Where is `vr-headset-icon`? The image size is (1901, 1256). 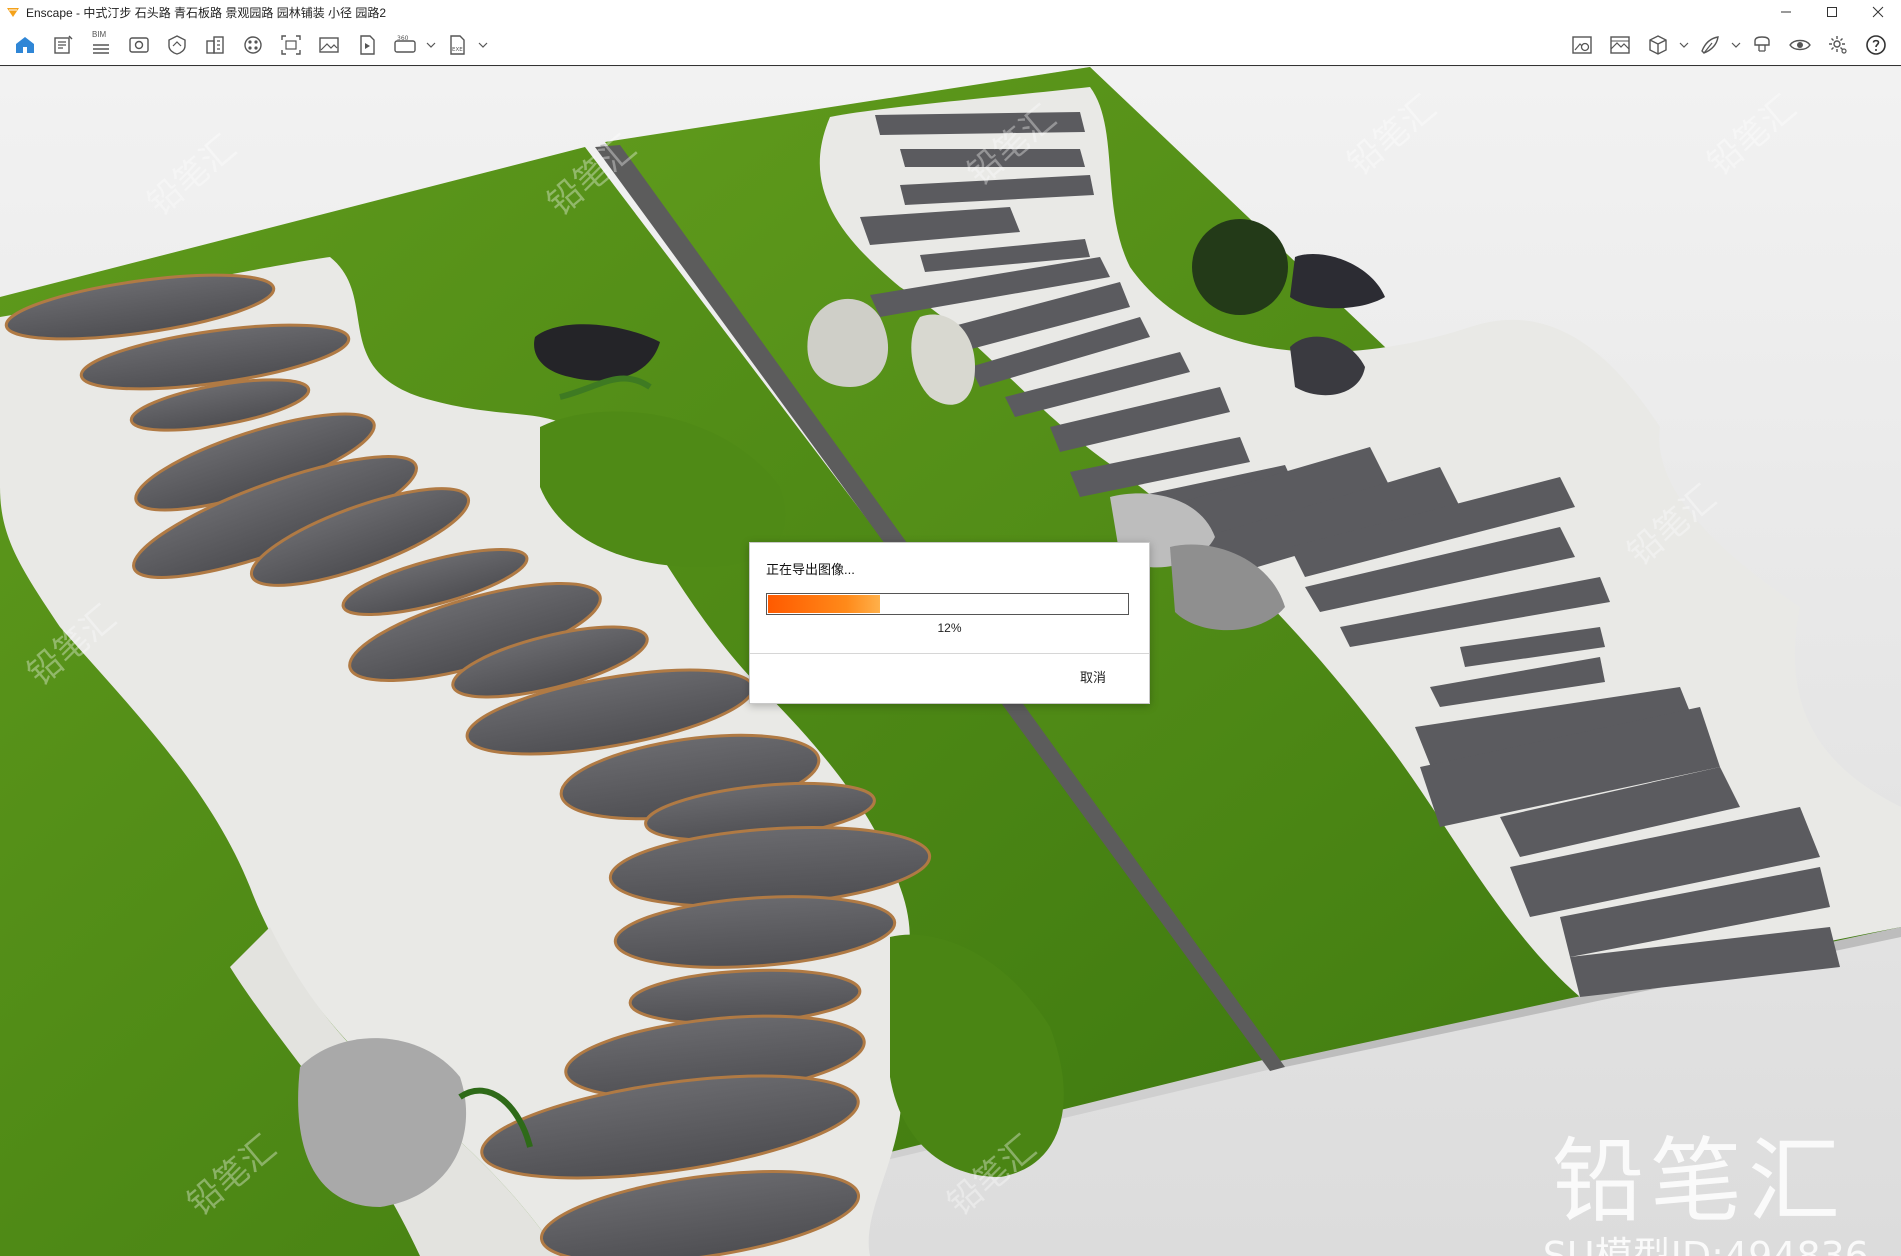
vr-headset-icon is located at coordinates (1762, 44).